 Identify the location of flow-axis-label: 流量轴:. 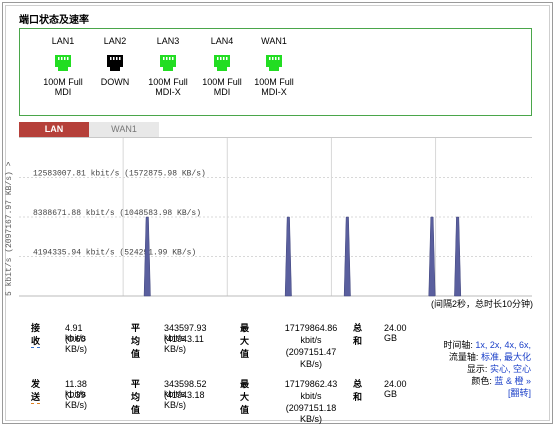
(463, 357).